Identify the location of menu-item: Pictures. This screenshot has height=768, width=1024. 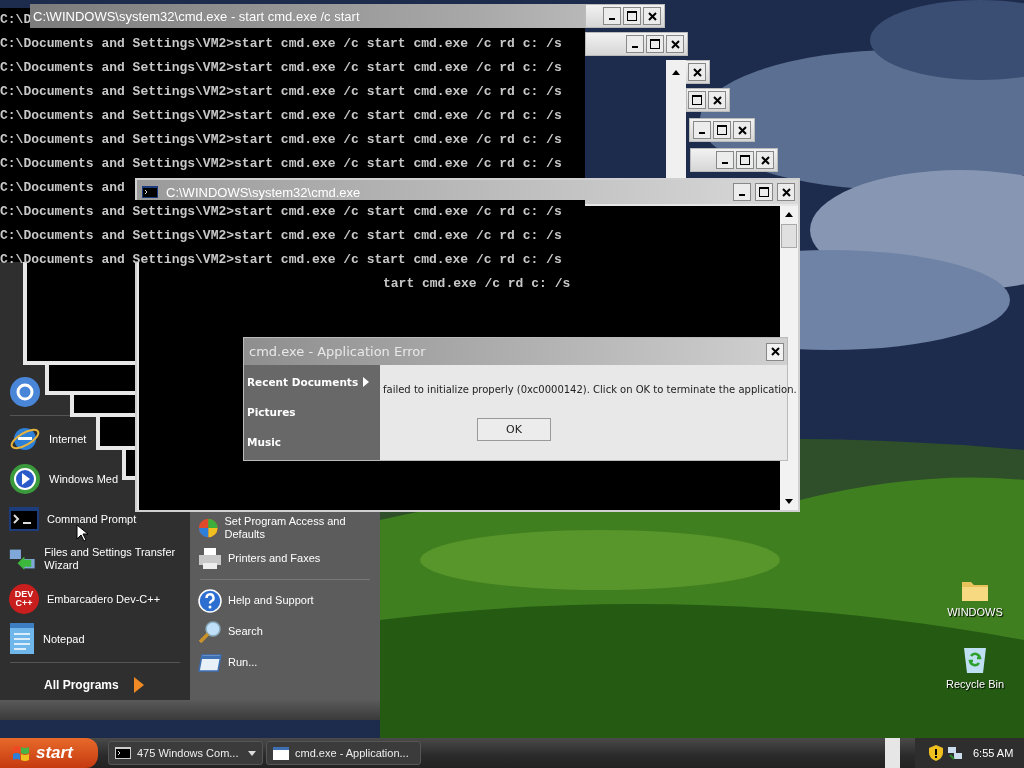
(312, 412).